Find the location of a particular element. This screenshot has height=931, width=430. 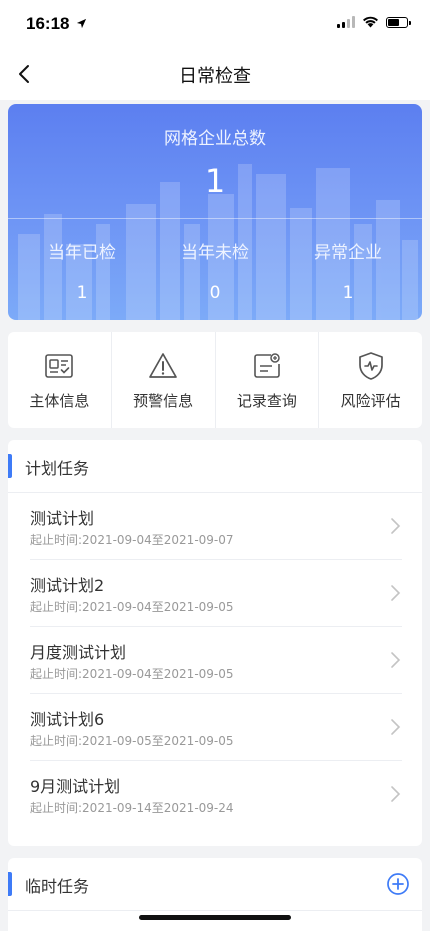

banner-stats: 当年已检 1 当年未检 0 异常企业 1 is located at coordinates (215, 270).